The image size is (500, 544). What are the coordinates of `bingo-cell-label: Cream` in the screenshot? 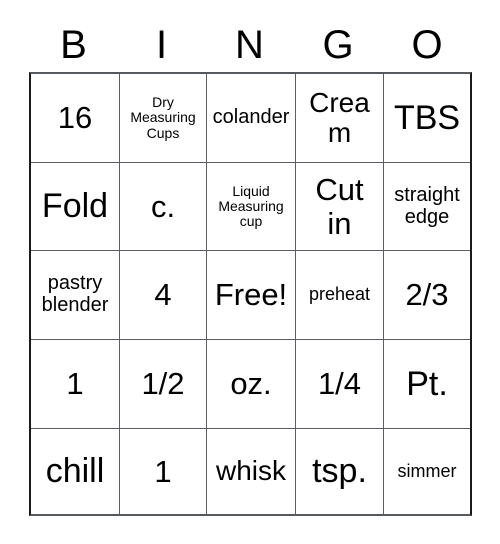 It's located at (339, 117).